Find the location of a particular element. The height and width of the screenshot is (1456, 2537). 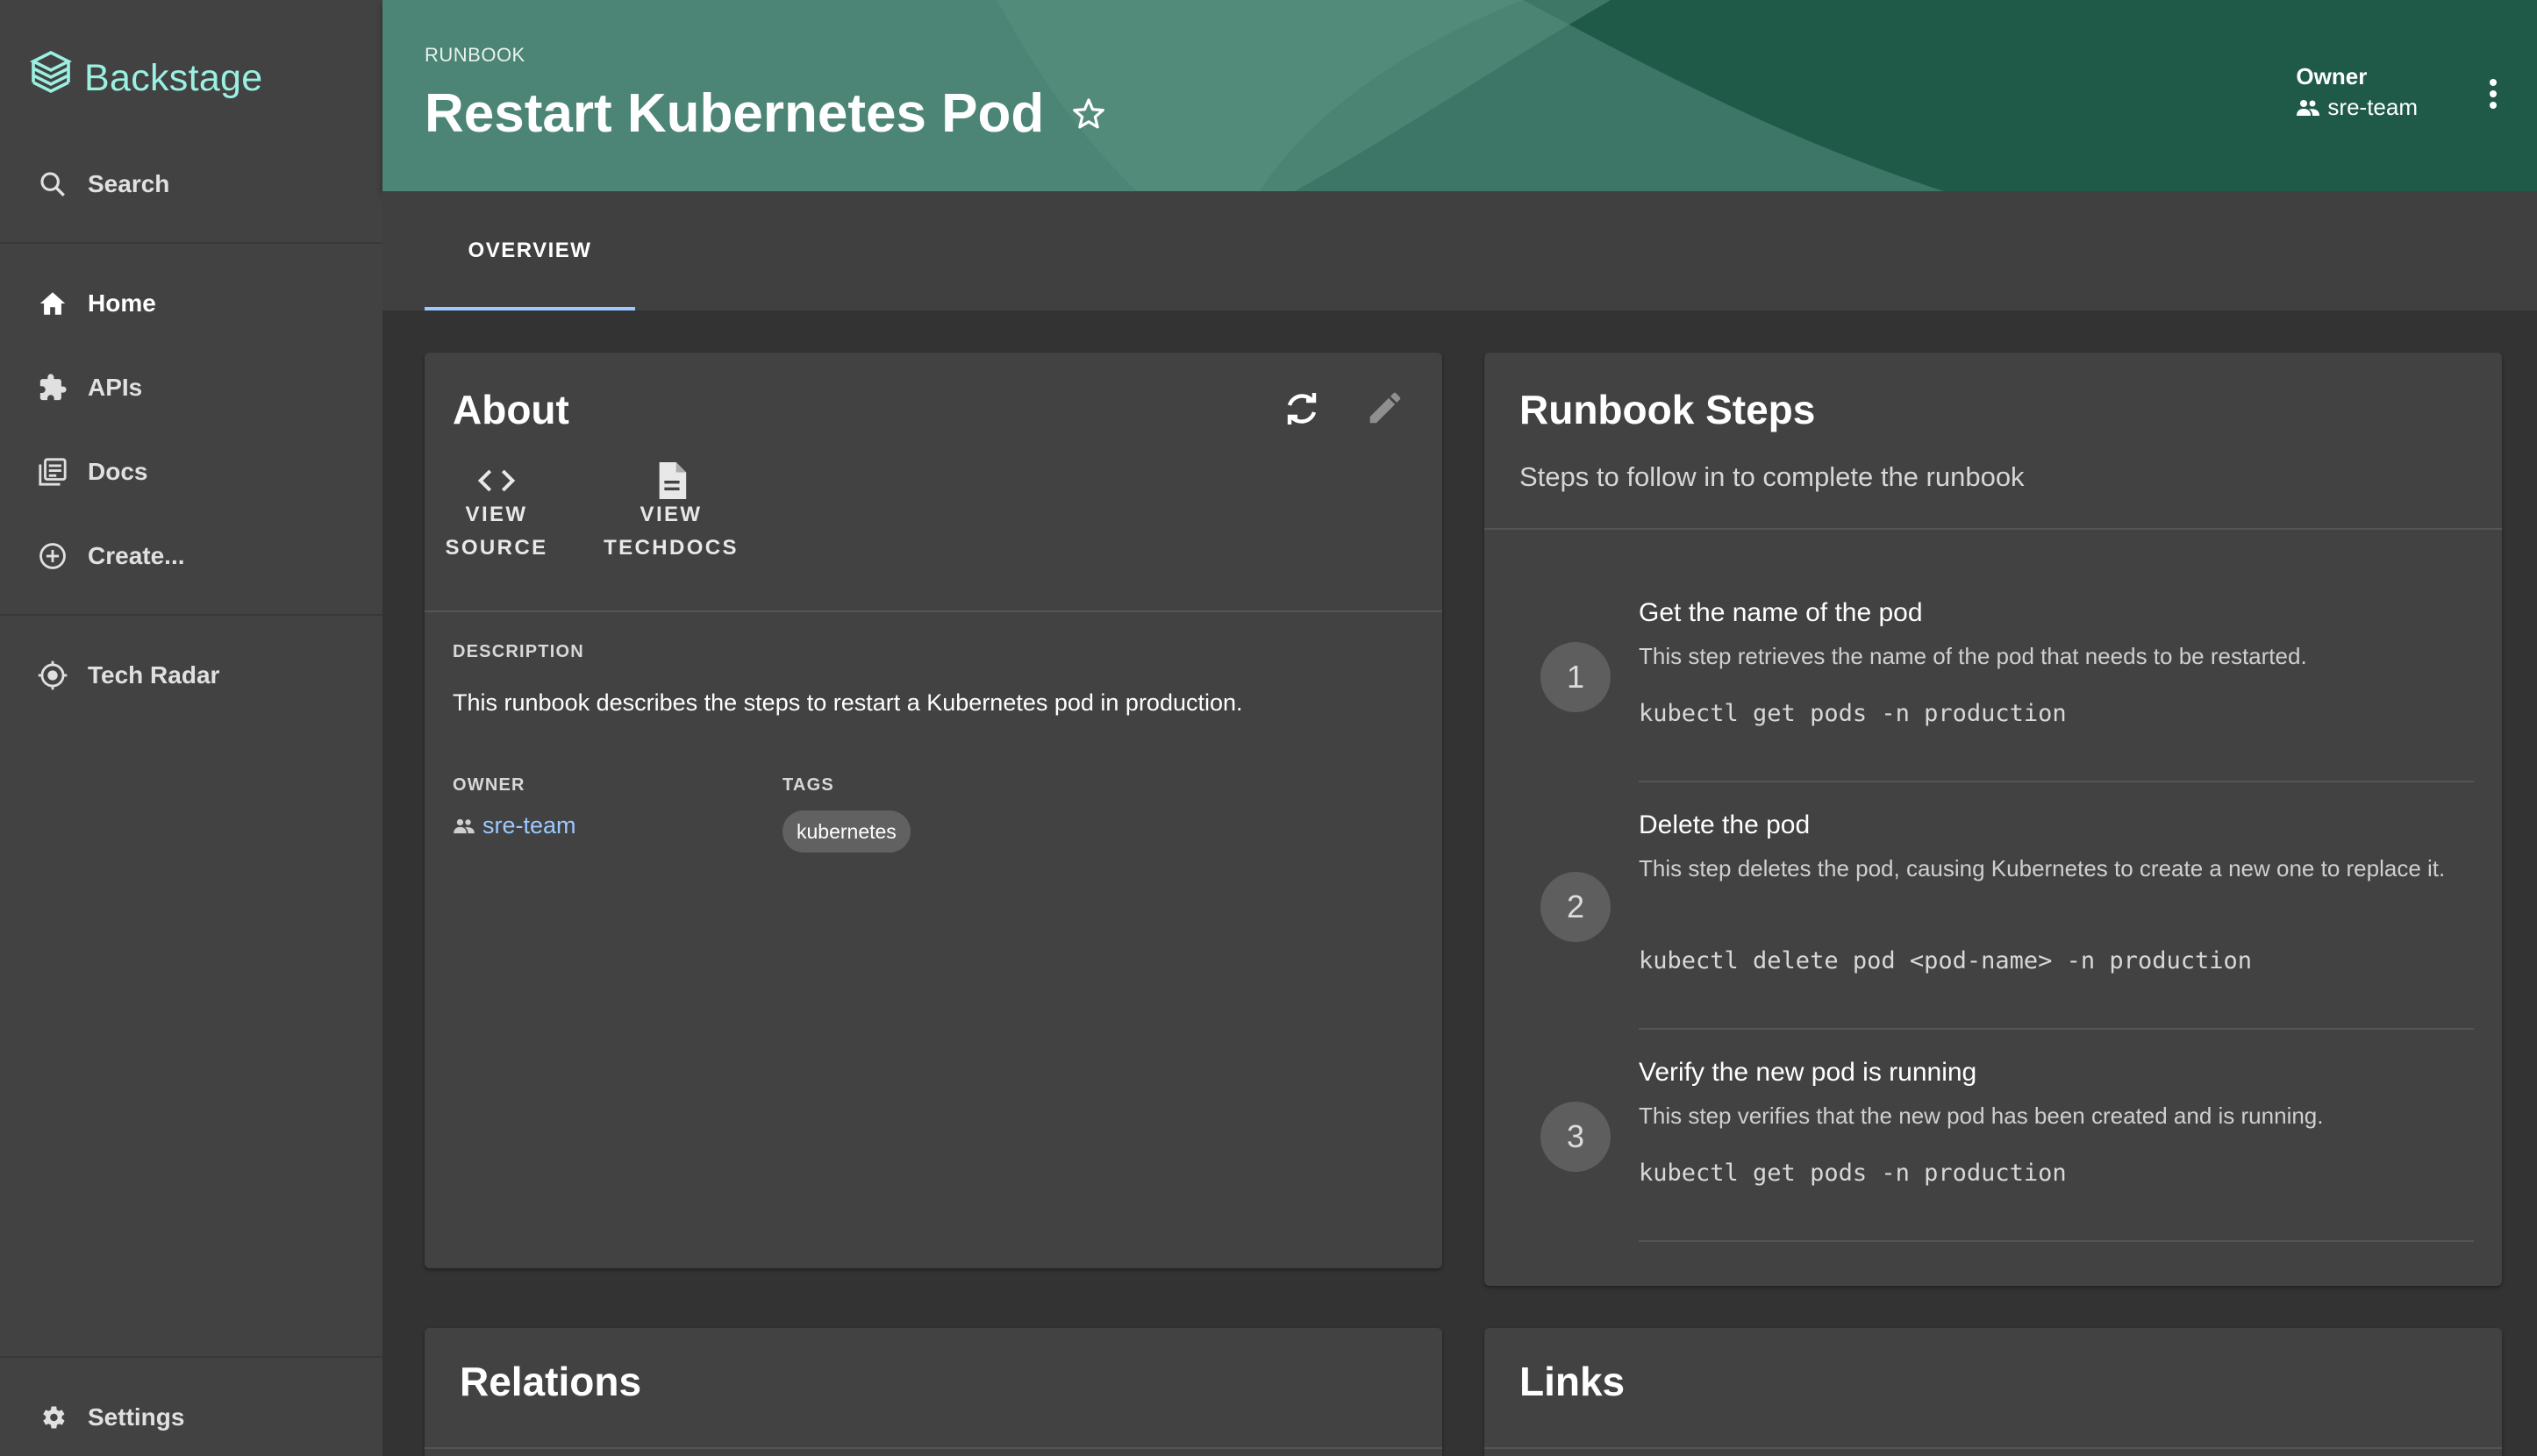

gear-icon is located at coordinates (52, 1417).